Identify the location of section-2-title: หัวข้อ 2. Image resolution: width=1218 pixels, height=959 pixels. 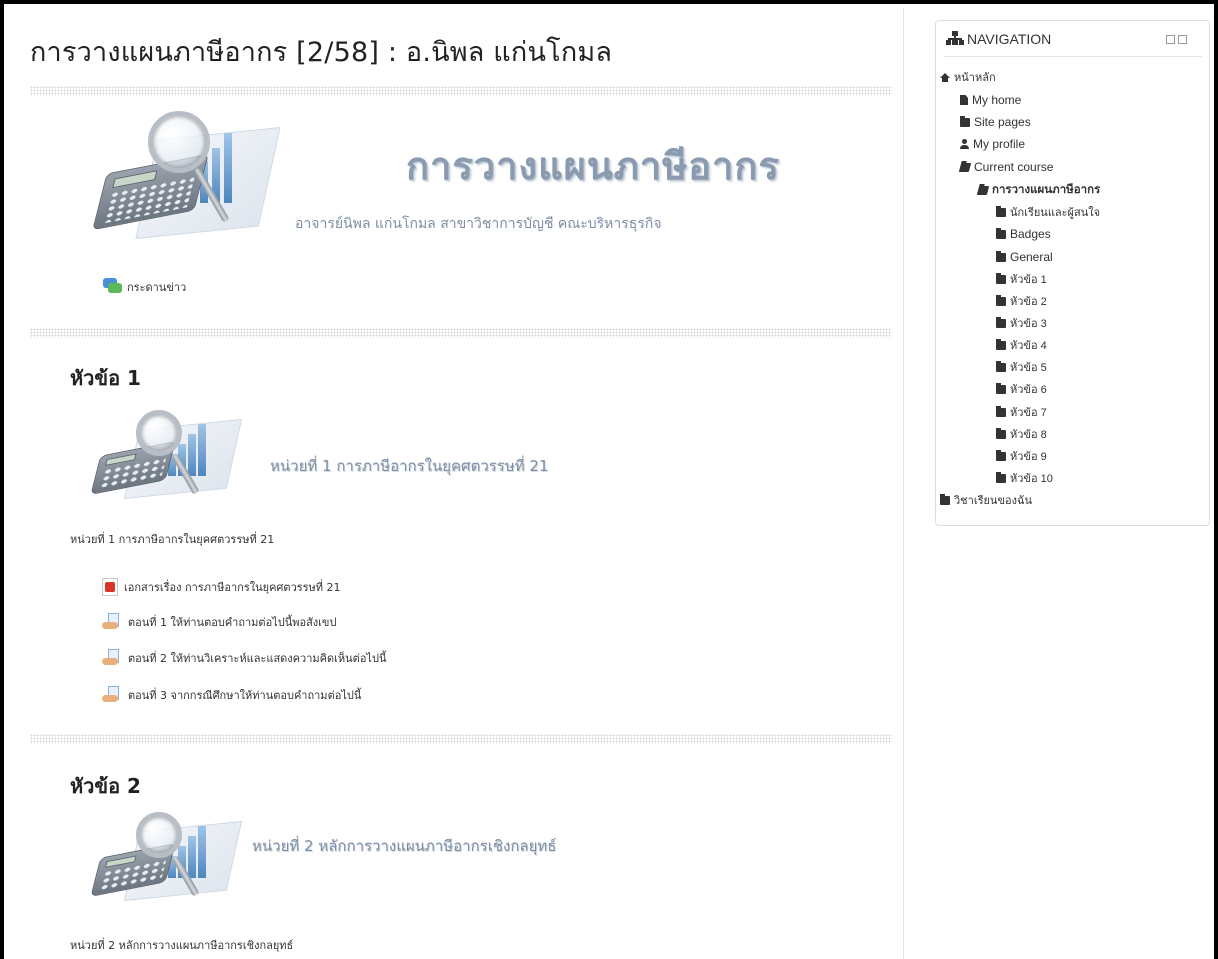
(105, 786).